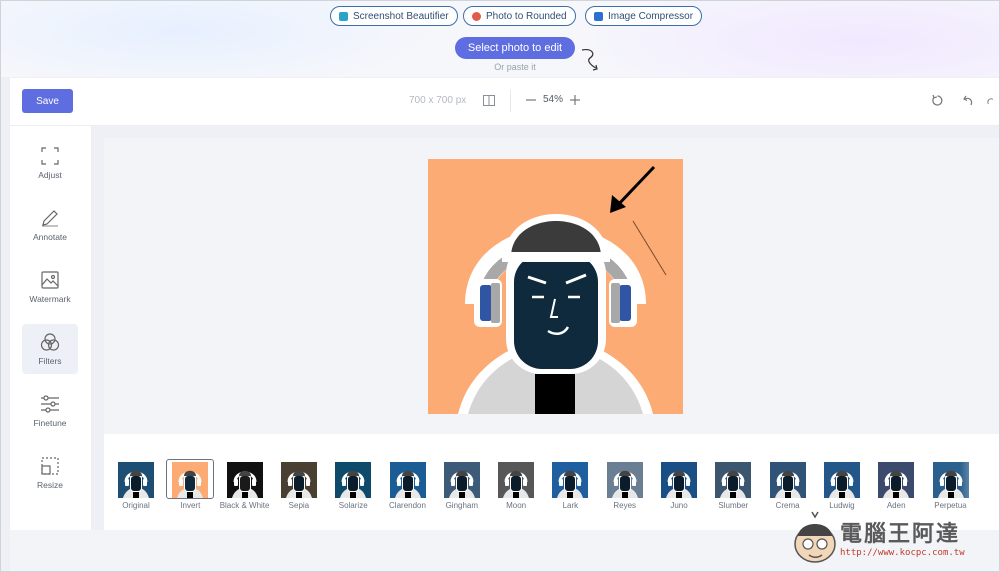  What do you see at coordinates (515, 67) in the screenshot?
I see `paste-hint: Or paste it` at bounding box center [515, 67].